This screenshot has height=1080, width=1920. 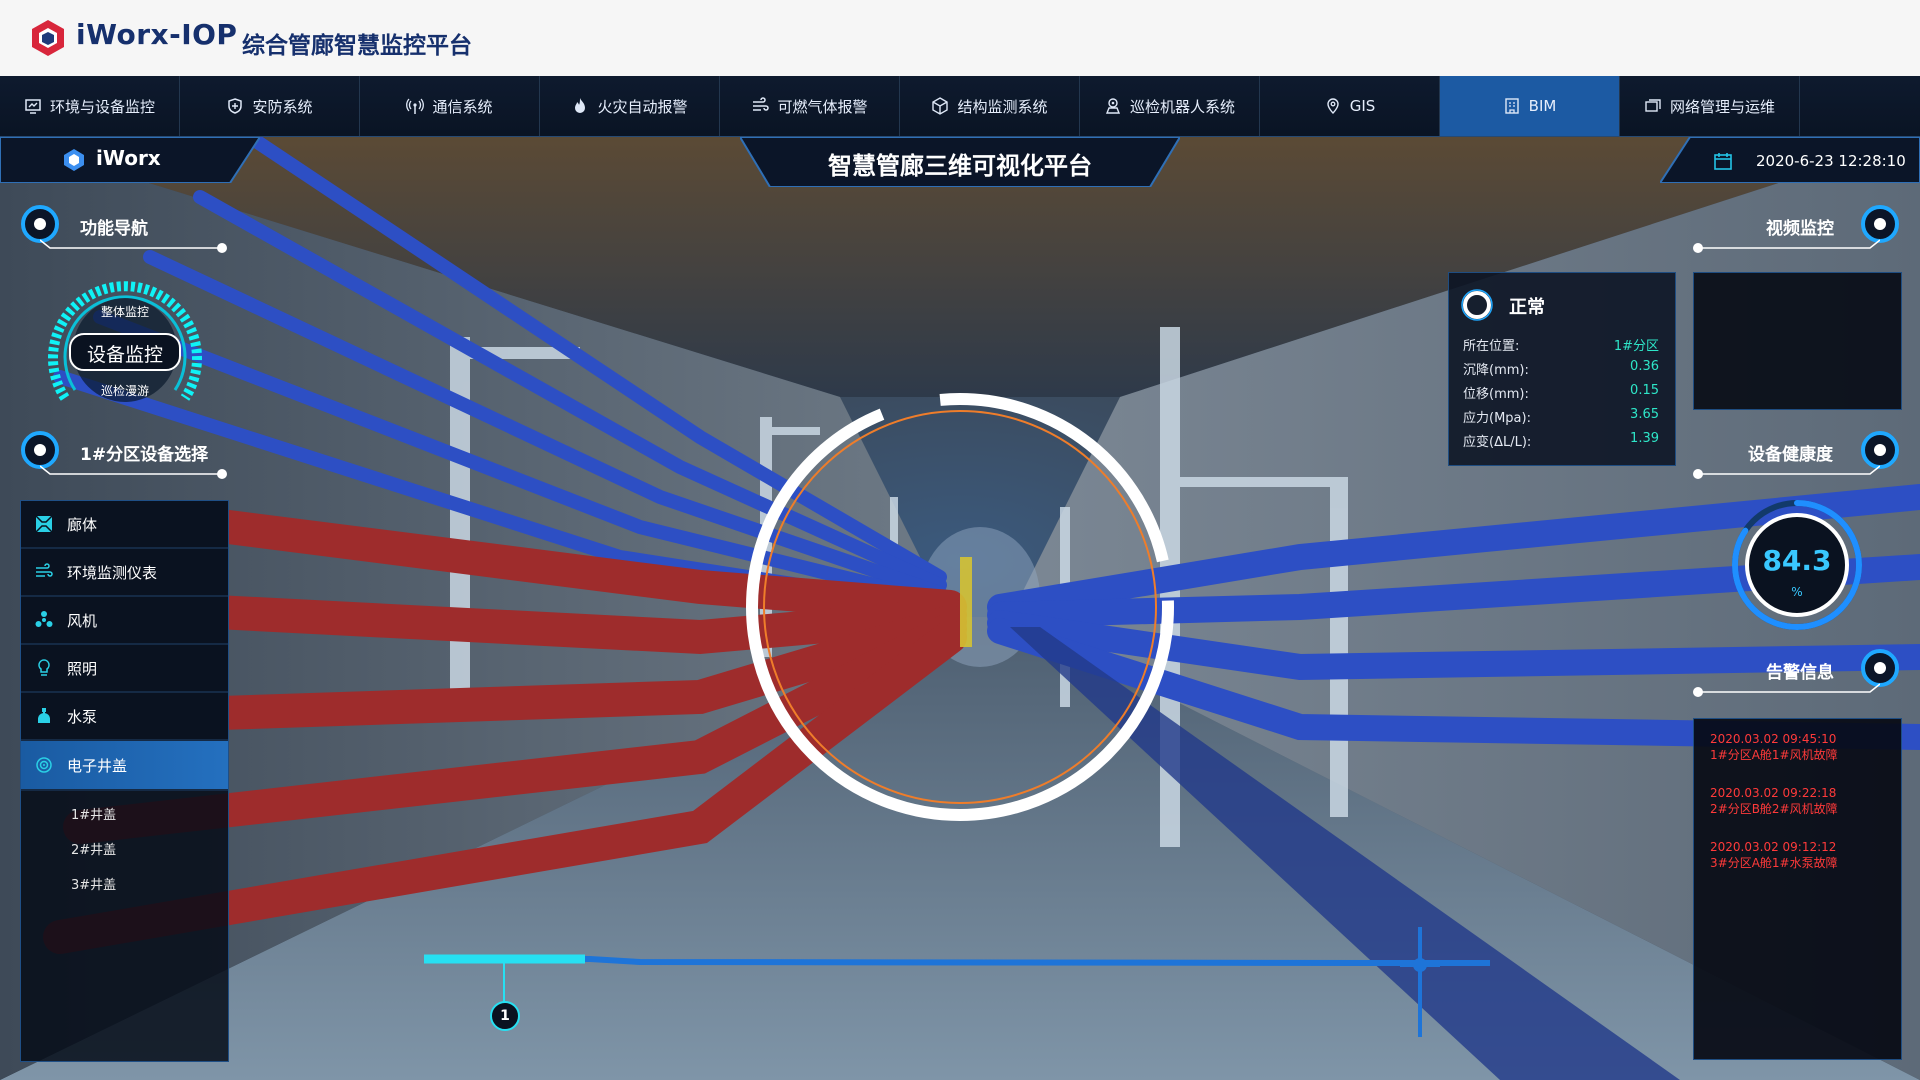 I want to click on status-row-displacement: 位移(mm): 0.15, so click(x=1561, y=392).